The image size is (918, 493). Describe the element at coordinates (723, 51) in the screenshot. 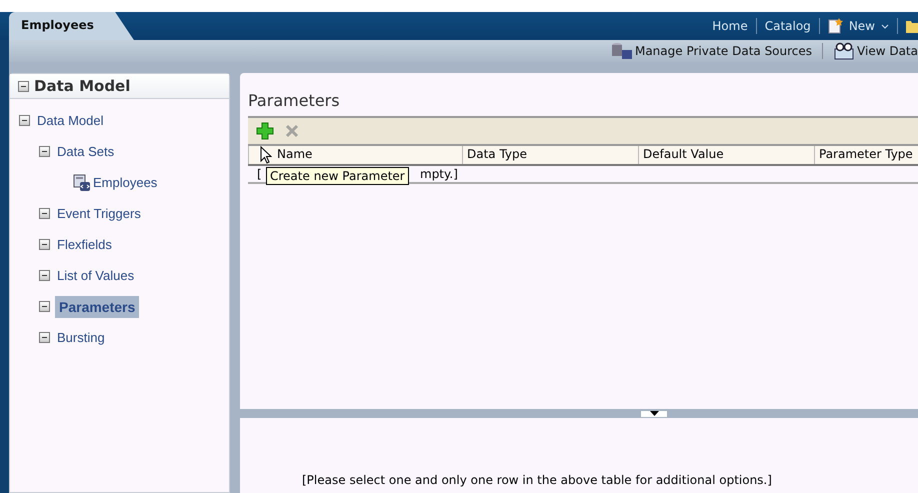

I see `toolbar-link: Manage Private Data Sources` at that location.